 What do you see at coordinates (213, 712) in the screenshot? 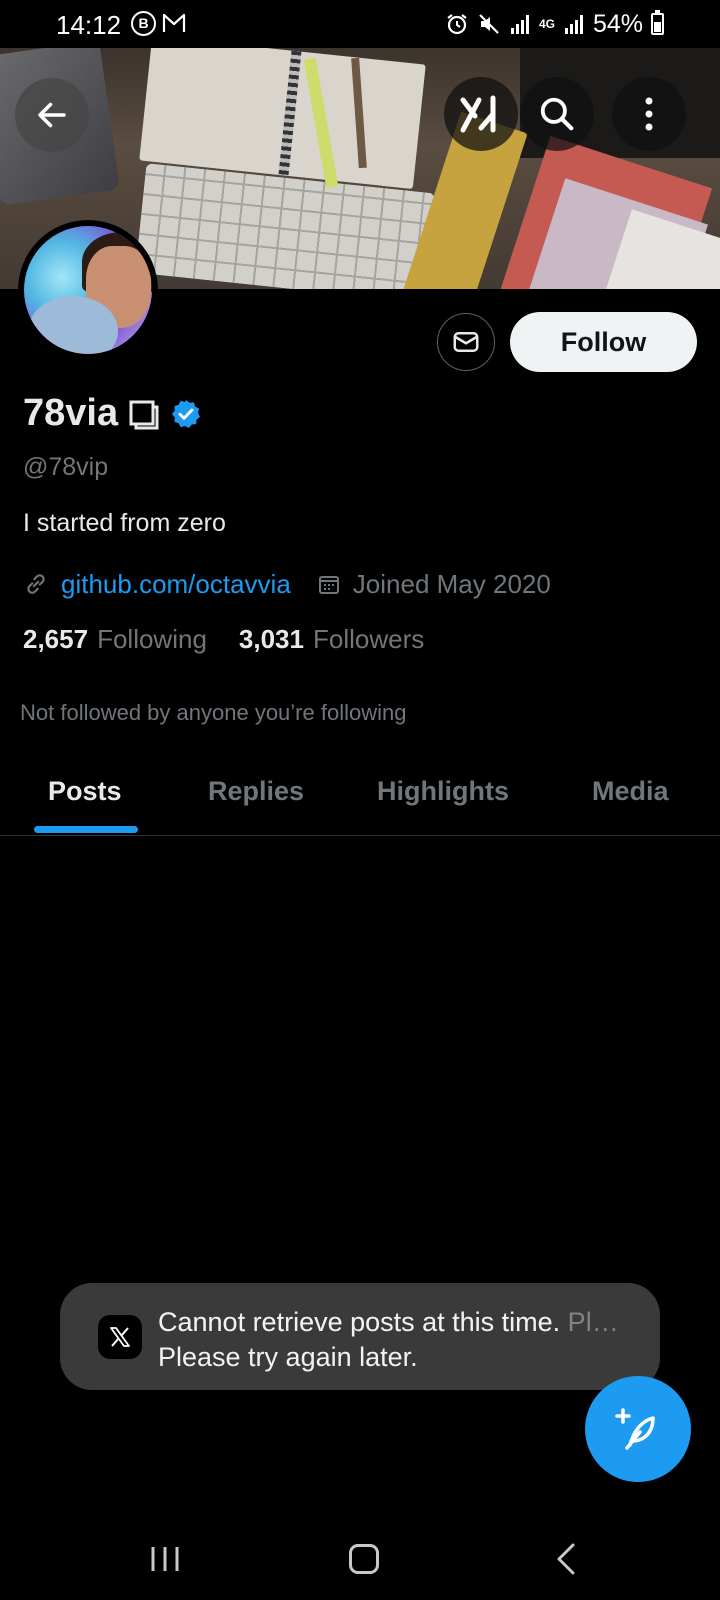
I see `not-followed-notice: Not followed by anyone you’re following` at bounding box center [213, 712].